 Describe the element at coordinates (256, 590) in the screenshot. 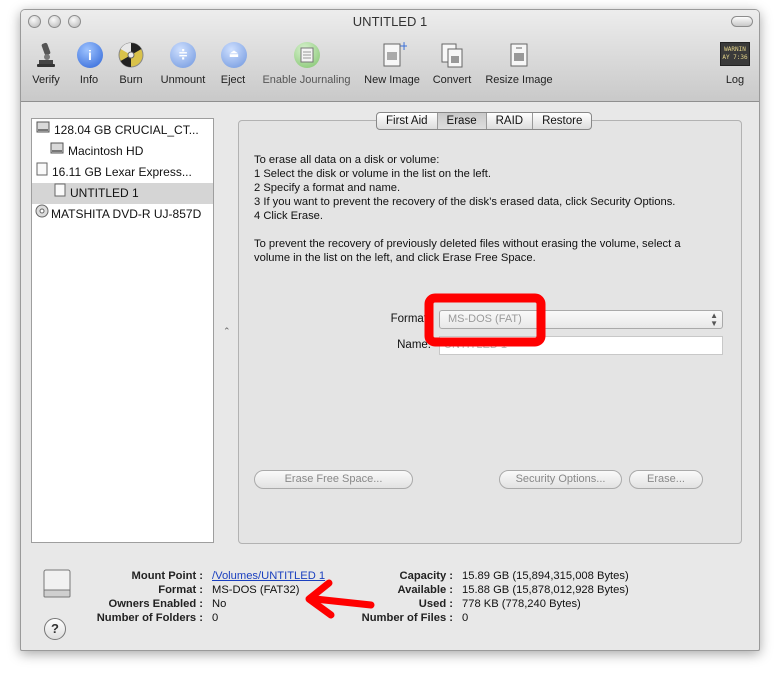

I see `format-info-value: MS-DOS (FAT32)` at that location.